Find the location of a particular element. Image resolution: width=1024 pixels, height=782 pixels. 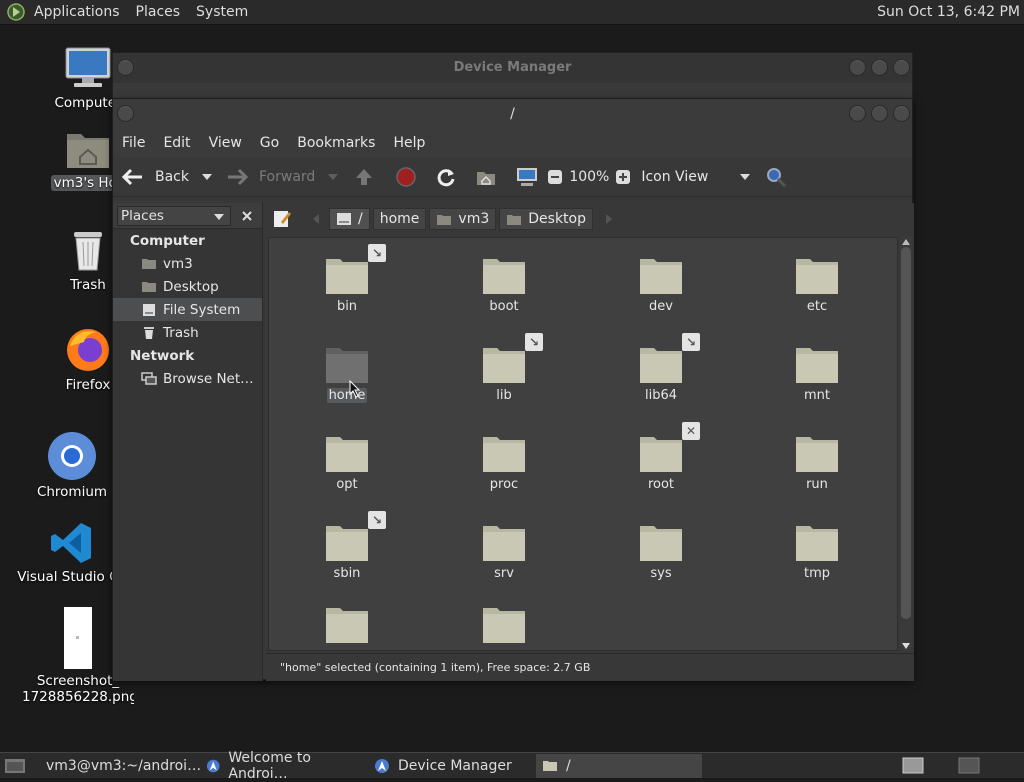

show-desktop-icon is located at coordinates (15, 766).